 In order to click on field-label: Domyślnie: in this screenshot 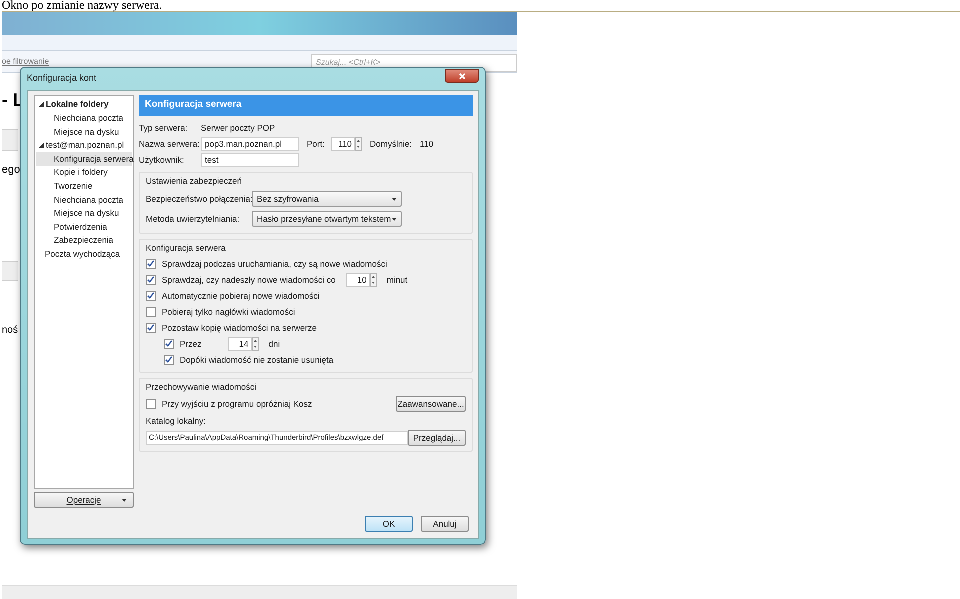, I will do `click(391, 144)`.